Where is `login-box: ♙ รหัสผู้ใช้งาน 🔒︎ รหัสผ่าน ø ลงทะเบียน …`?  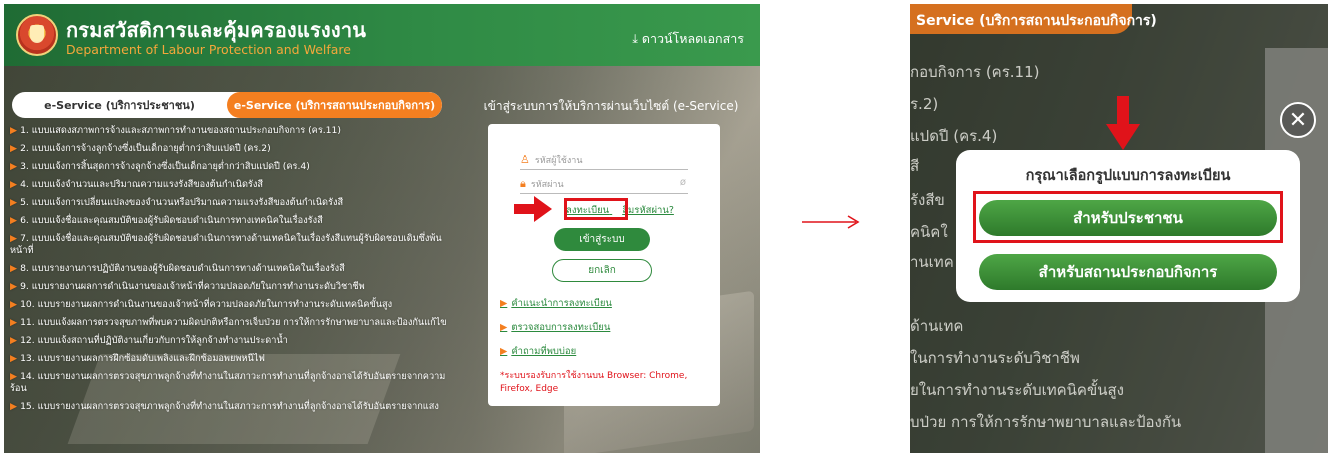 login-box: ♙ รหัสผู้ใช้งาน 🔒︎ รหัสผ่าน ø ลงทะเบียน … is located at coordinates (604, 265).